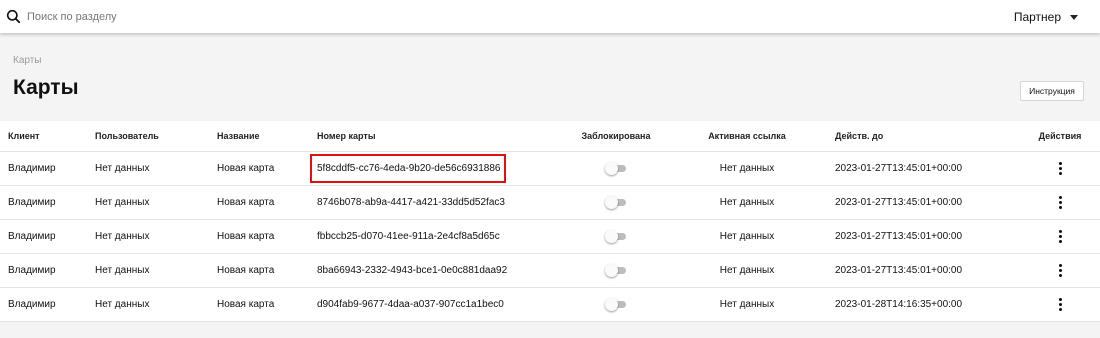  Describe the element at coordinates (1052, 91) in the screenshot. I see `instruction-button: Инструкция` at that location.